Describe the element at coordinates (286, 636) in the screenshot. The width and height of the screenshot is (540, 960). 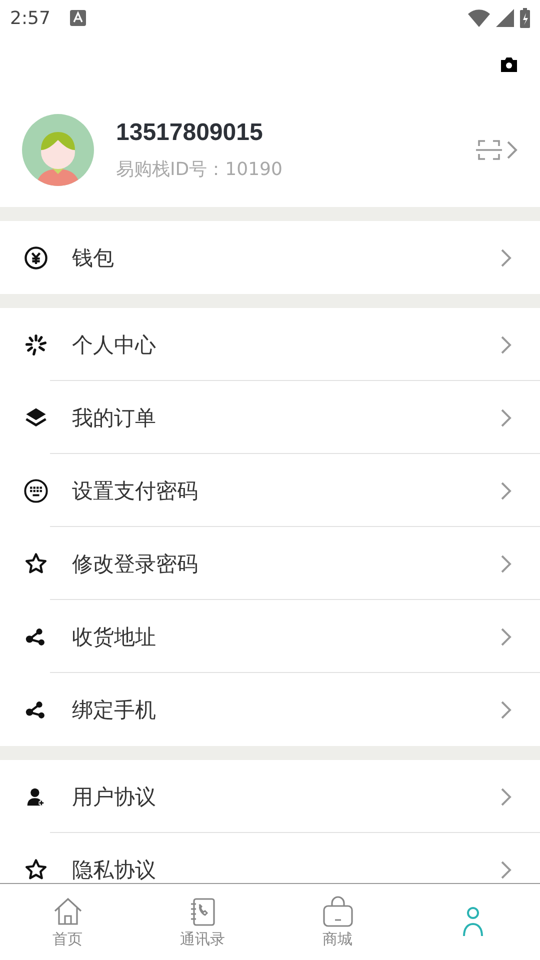
I see `menu-item: 收货地址` at that location.